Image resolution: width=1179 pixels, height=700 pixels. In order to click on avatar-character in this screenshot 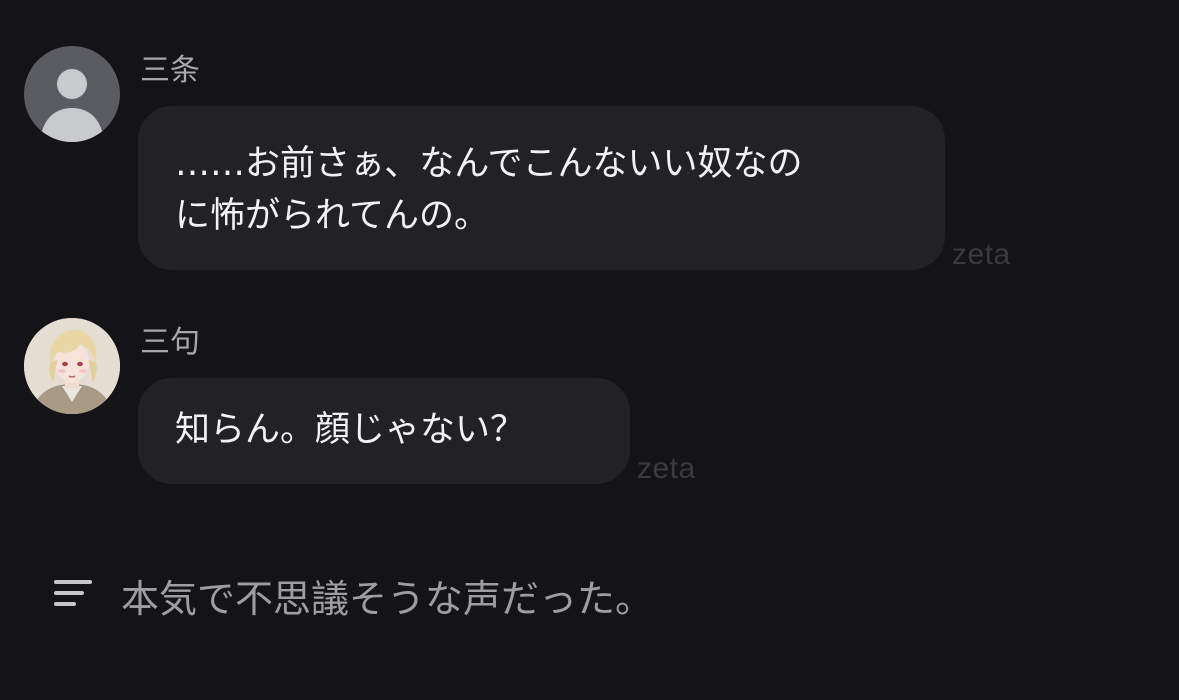, I will do `click(72, 366)`.